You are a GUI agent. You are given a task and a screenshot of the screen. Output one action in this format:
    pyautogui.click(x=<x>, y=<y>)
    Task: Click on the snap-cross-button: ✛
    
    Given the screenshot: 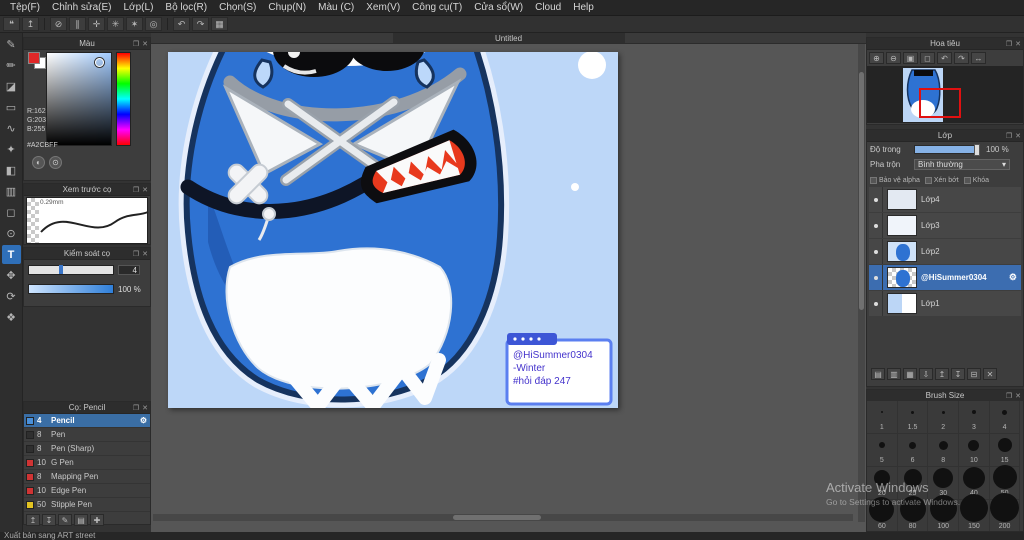 What is the action you would take?
    pyautogui.click(x=96, y=24)
    